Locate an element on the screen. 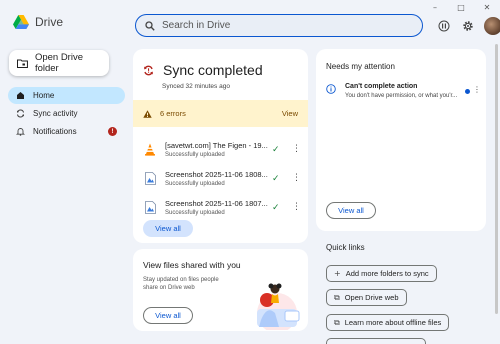 This screenshot has height=344, width=500. view-all-sync-button: View all is located at coordinates (168, 228).